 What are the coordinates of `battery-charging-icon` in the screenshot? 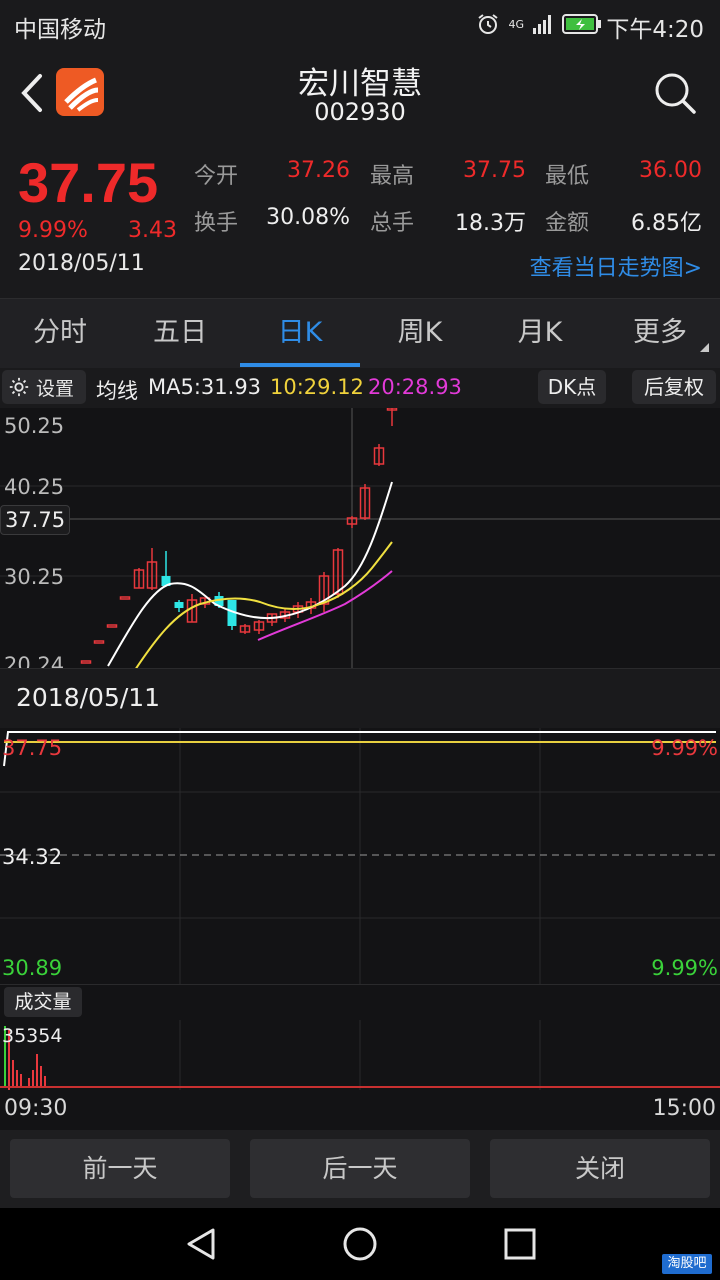 It's located at (581, 24).